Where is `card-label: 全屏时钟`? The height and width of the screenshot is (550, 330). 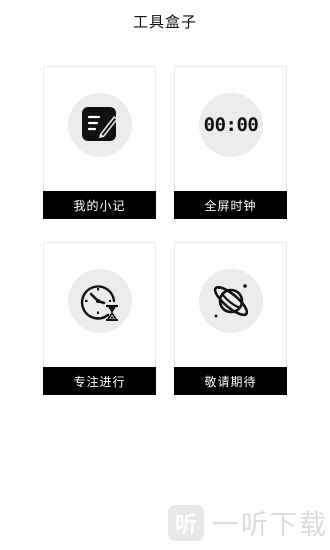 card-label: 全屏时钟 is located at coordinates (230, 205).